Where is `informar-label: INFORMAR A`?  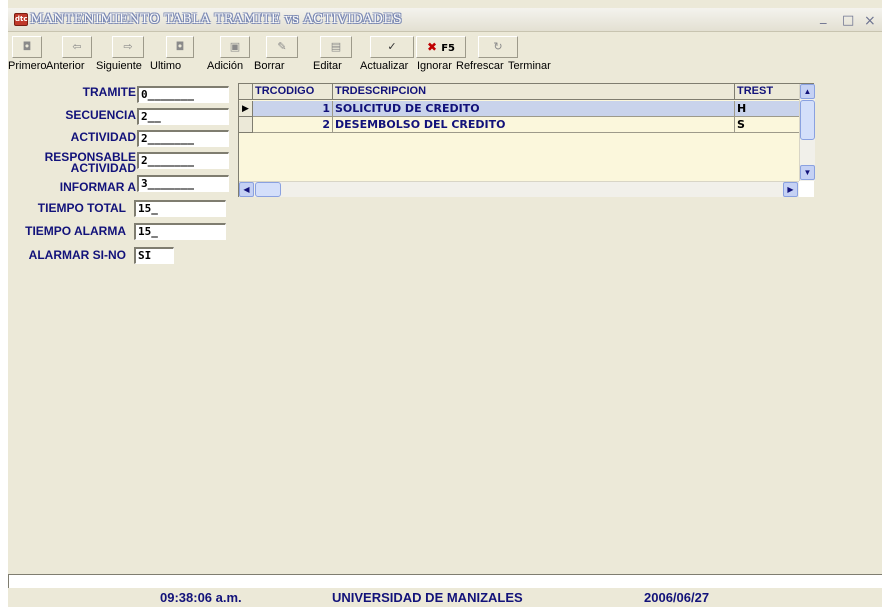 informar-label: INFORMAR A is located at coordinates (97, 187).